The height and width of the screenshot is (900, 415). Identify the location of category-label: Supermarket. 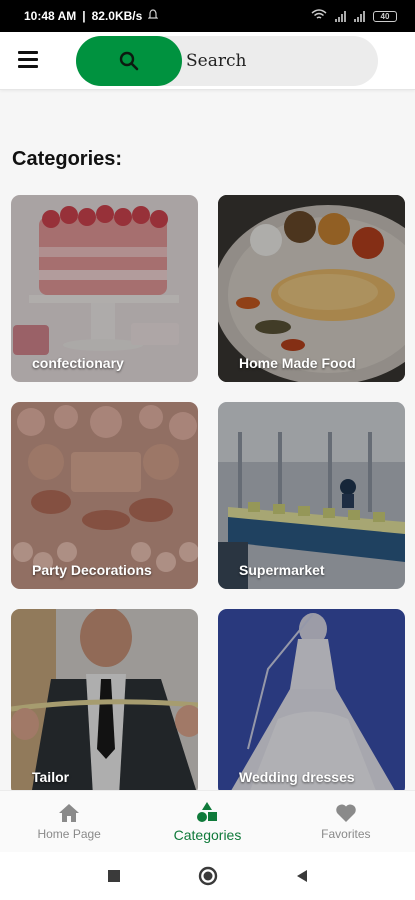
(282, 570).